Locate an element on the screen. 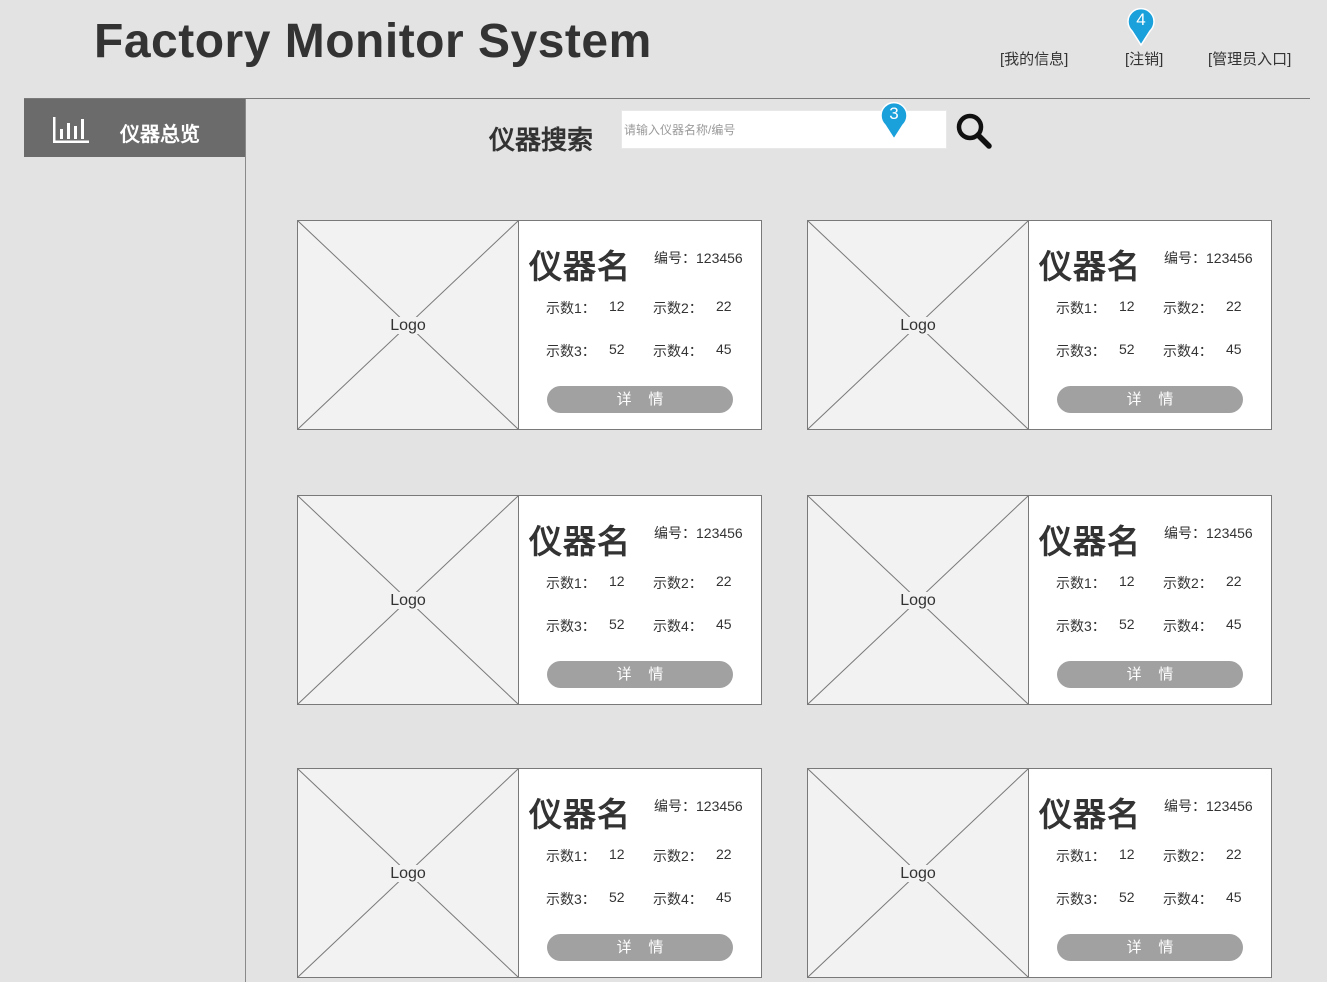 The width and height of the screenshot is (1327, 982). bar-chart-icon is located at coordinates (71, 130).